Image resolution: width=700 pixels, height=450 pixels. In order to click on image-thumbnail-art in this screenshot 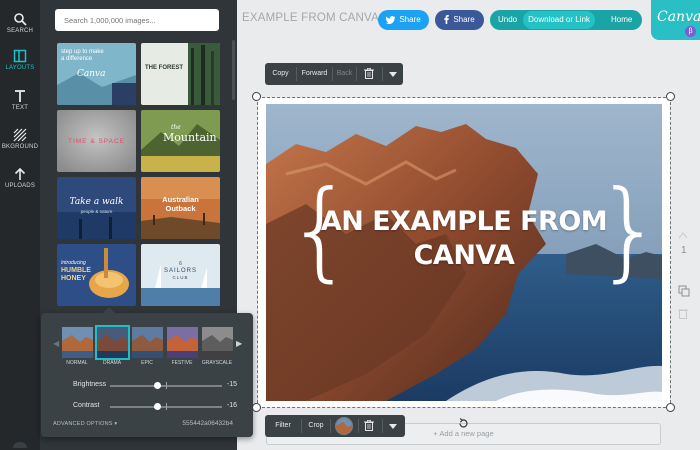, I will do `click(344, 426)`.